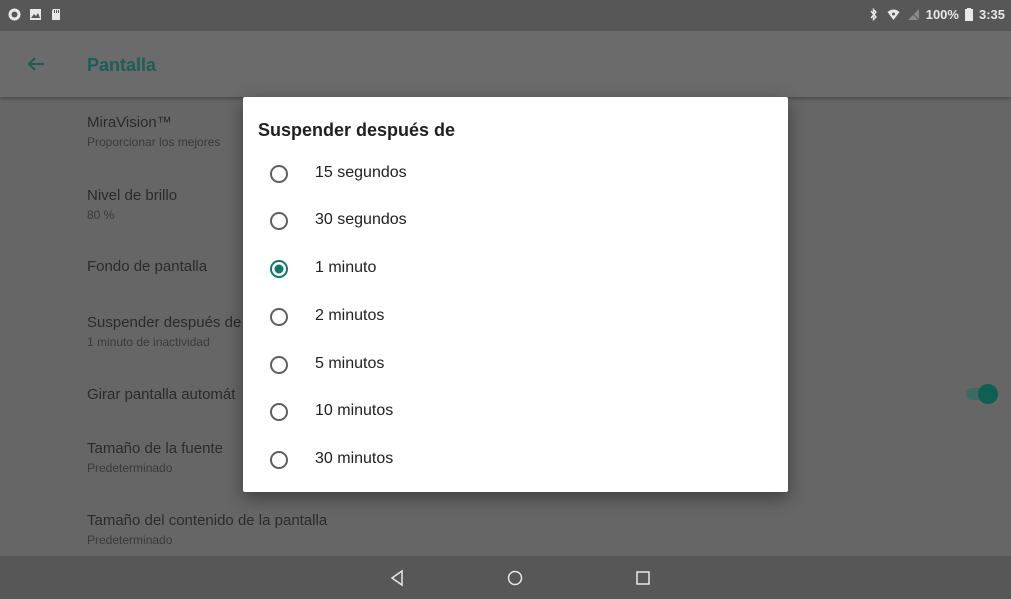  Describe the element at coordinates (873, 14) in the screenshot. I see `bluetooth-icon` at that location.